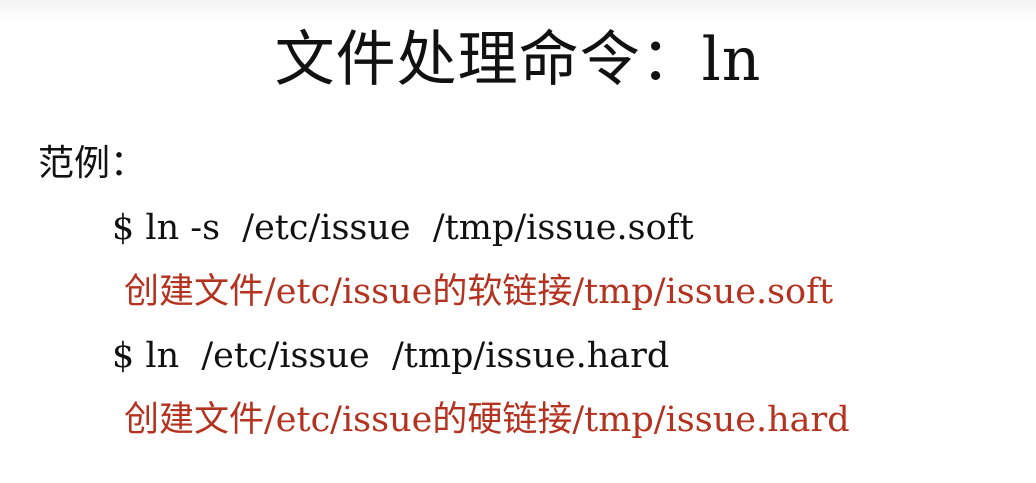 Image resolution: width=1036 pixels, height=483 pixels. I want to click on slide-title: 文件处理命令：ln, so click(518, 60).